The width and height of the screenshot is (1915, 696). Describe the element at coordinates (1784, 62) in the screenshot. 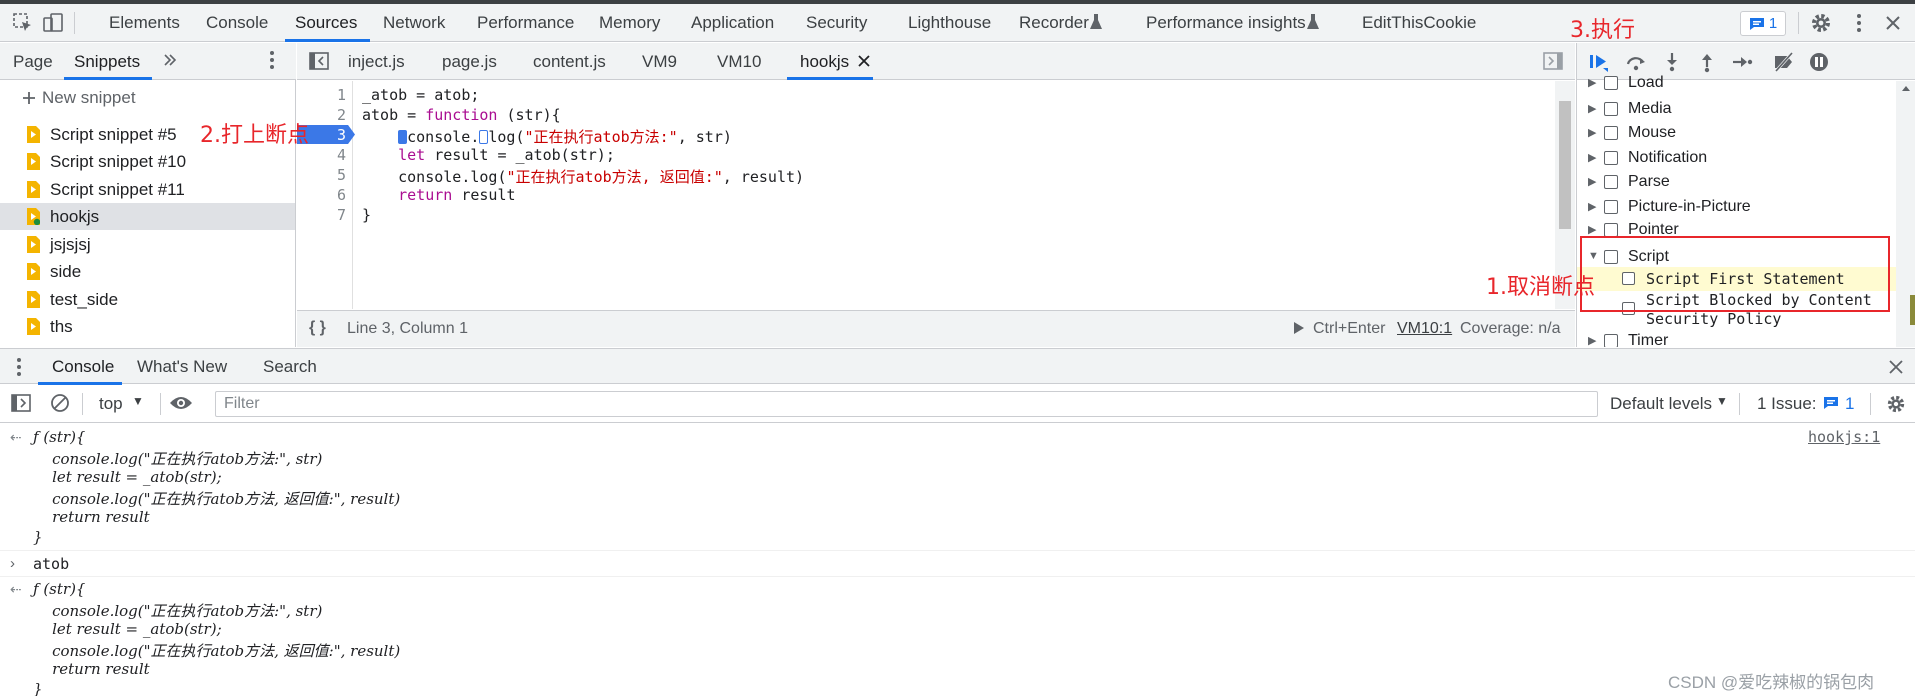

I see `deactivate-breakpoints-icon` at that location.